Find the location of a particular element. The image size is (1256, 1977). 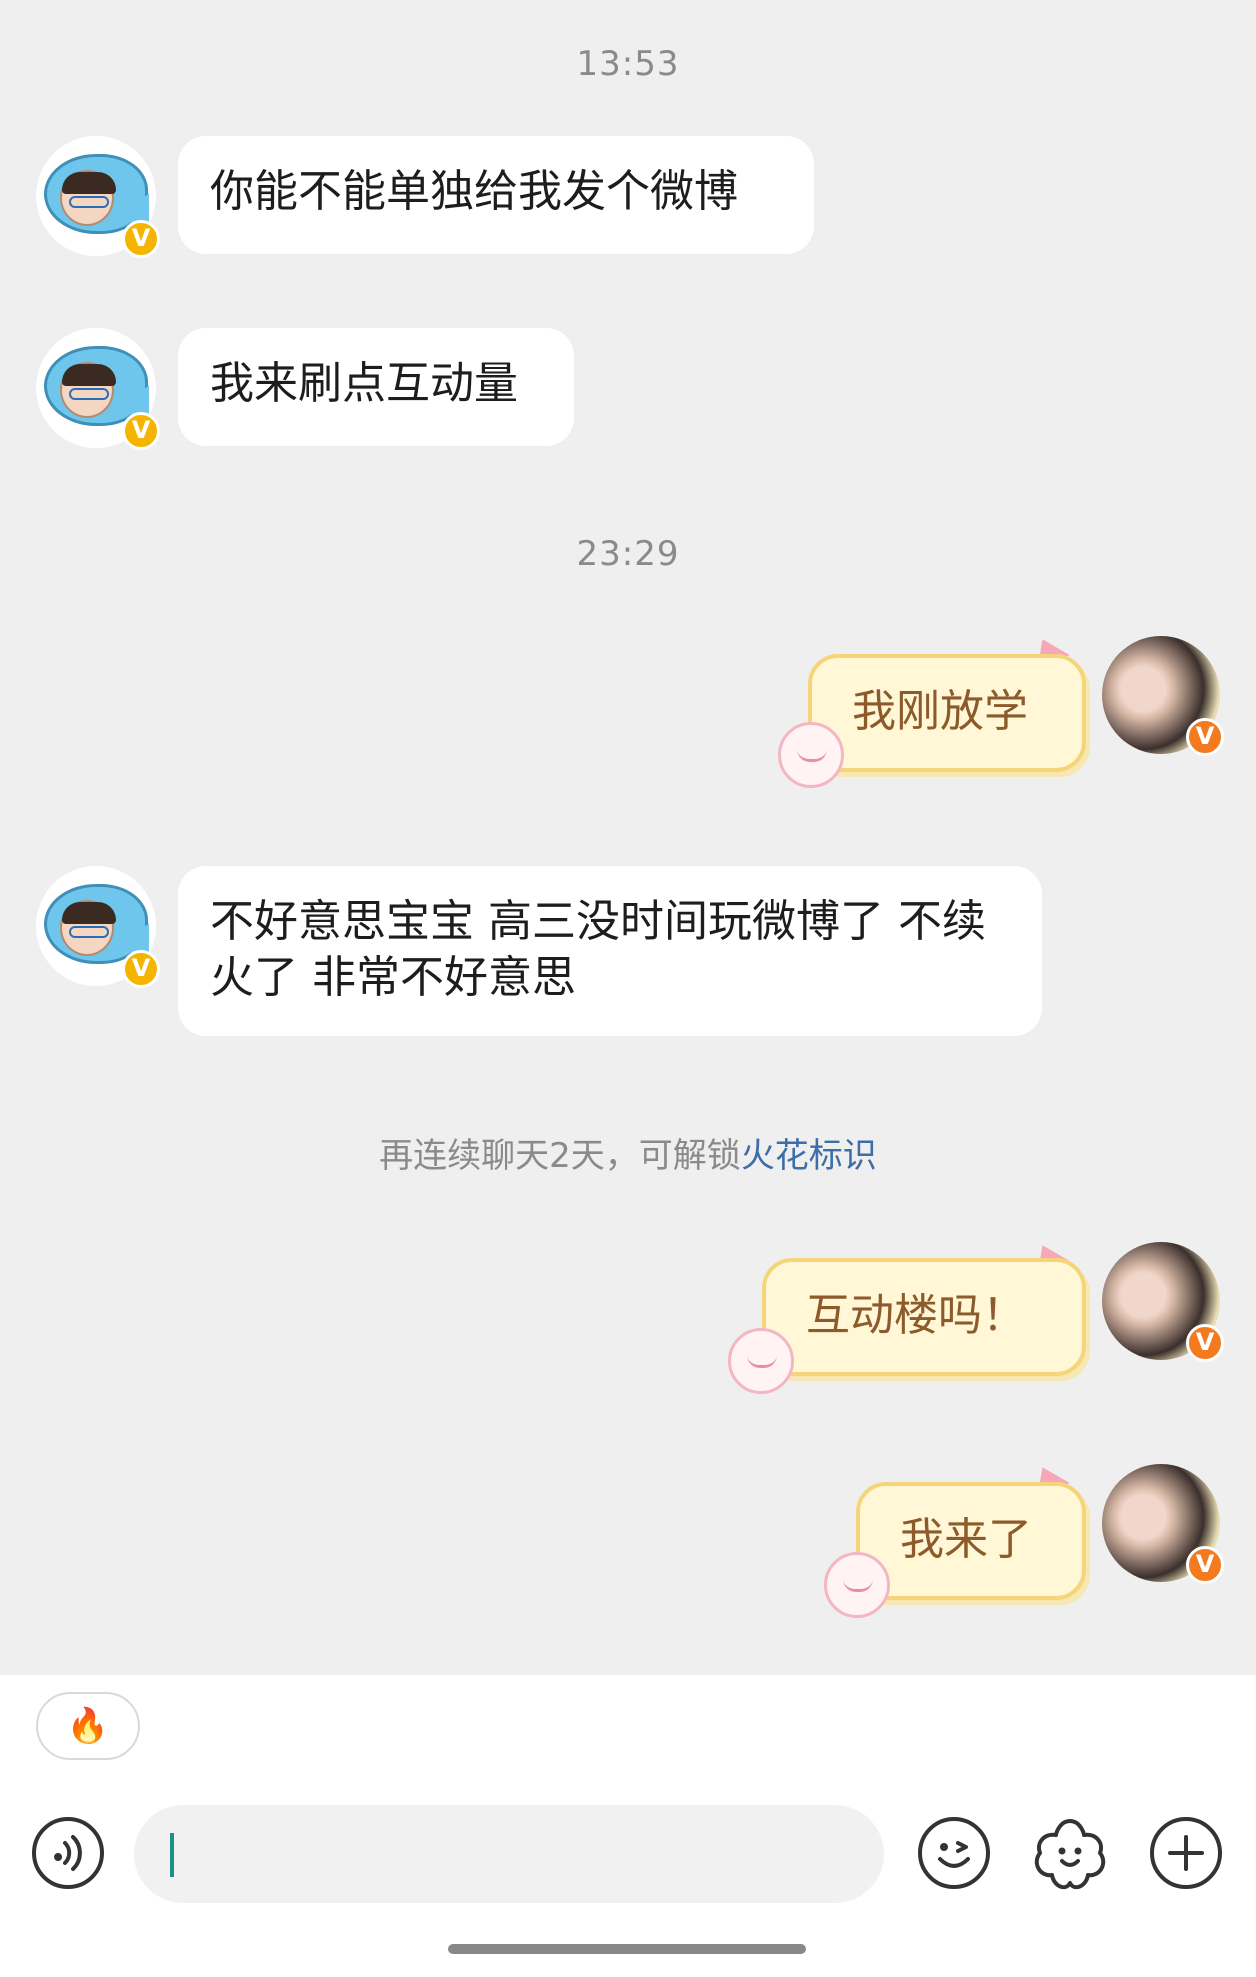

face-photo is located at coordinates (88, 198).